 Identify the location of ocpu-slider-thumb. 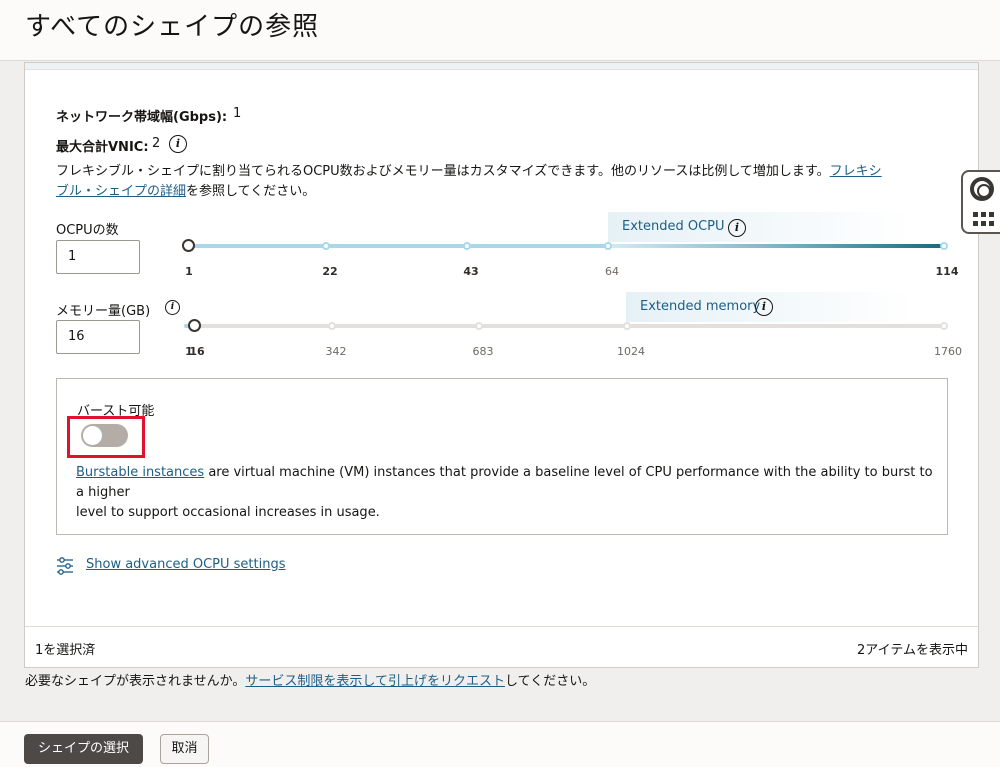
(188, 245).